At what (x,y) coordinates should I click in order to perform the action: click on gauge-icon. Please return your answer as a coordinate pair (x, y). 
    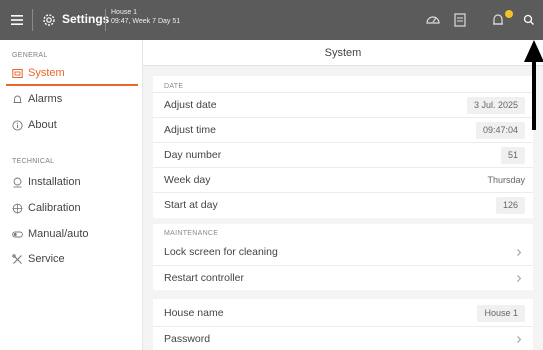
    Looking at the image, I should click on (433, 20).